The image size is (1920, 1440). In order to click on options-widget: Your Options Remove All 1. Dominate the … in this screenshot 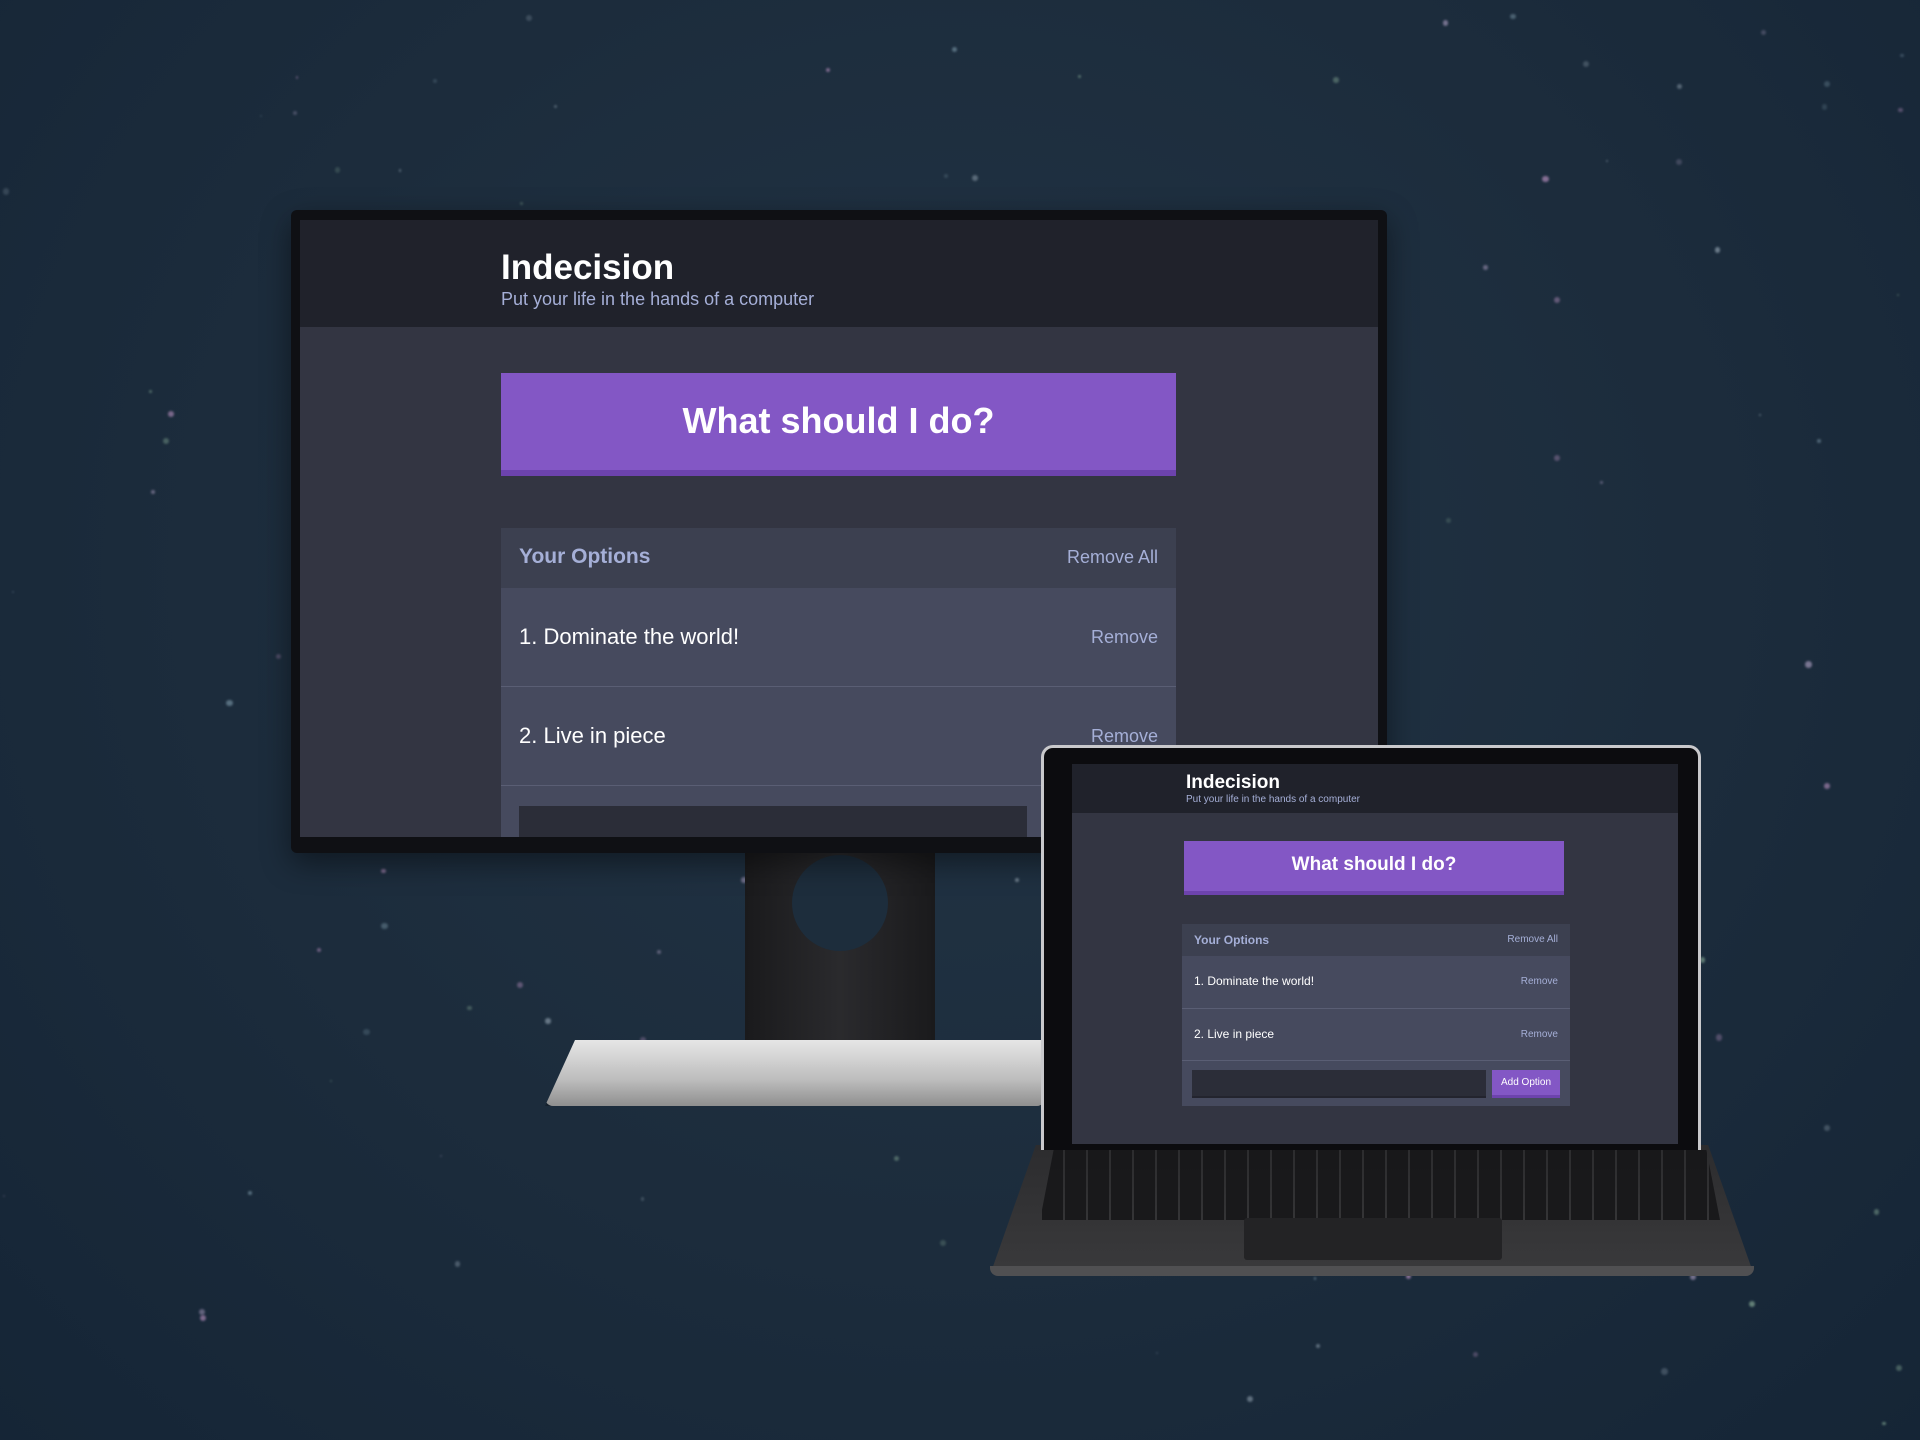, I will do `click(1376, 1015)`.